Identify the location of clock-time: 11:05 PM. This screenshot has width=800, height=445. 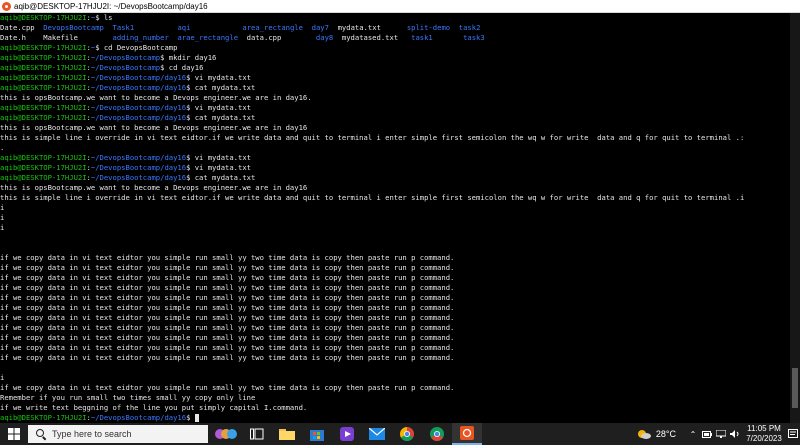
(764, 428).